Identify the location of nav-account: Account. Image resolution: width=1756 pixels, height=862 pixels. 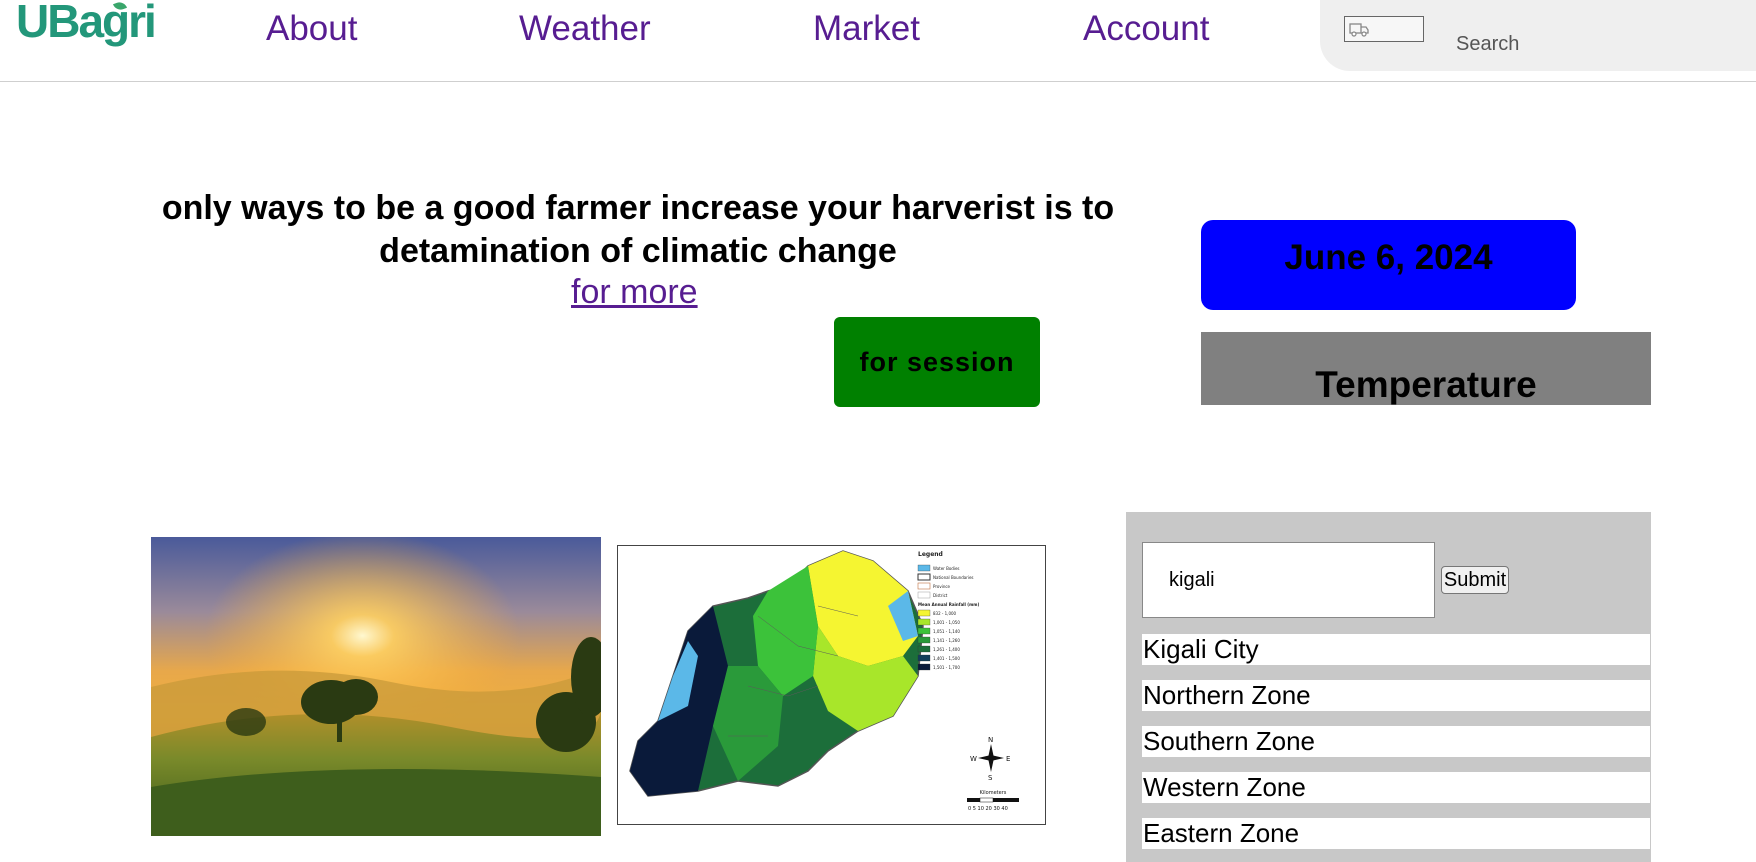
(1146, 29).